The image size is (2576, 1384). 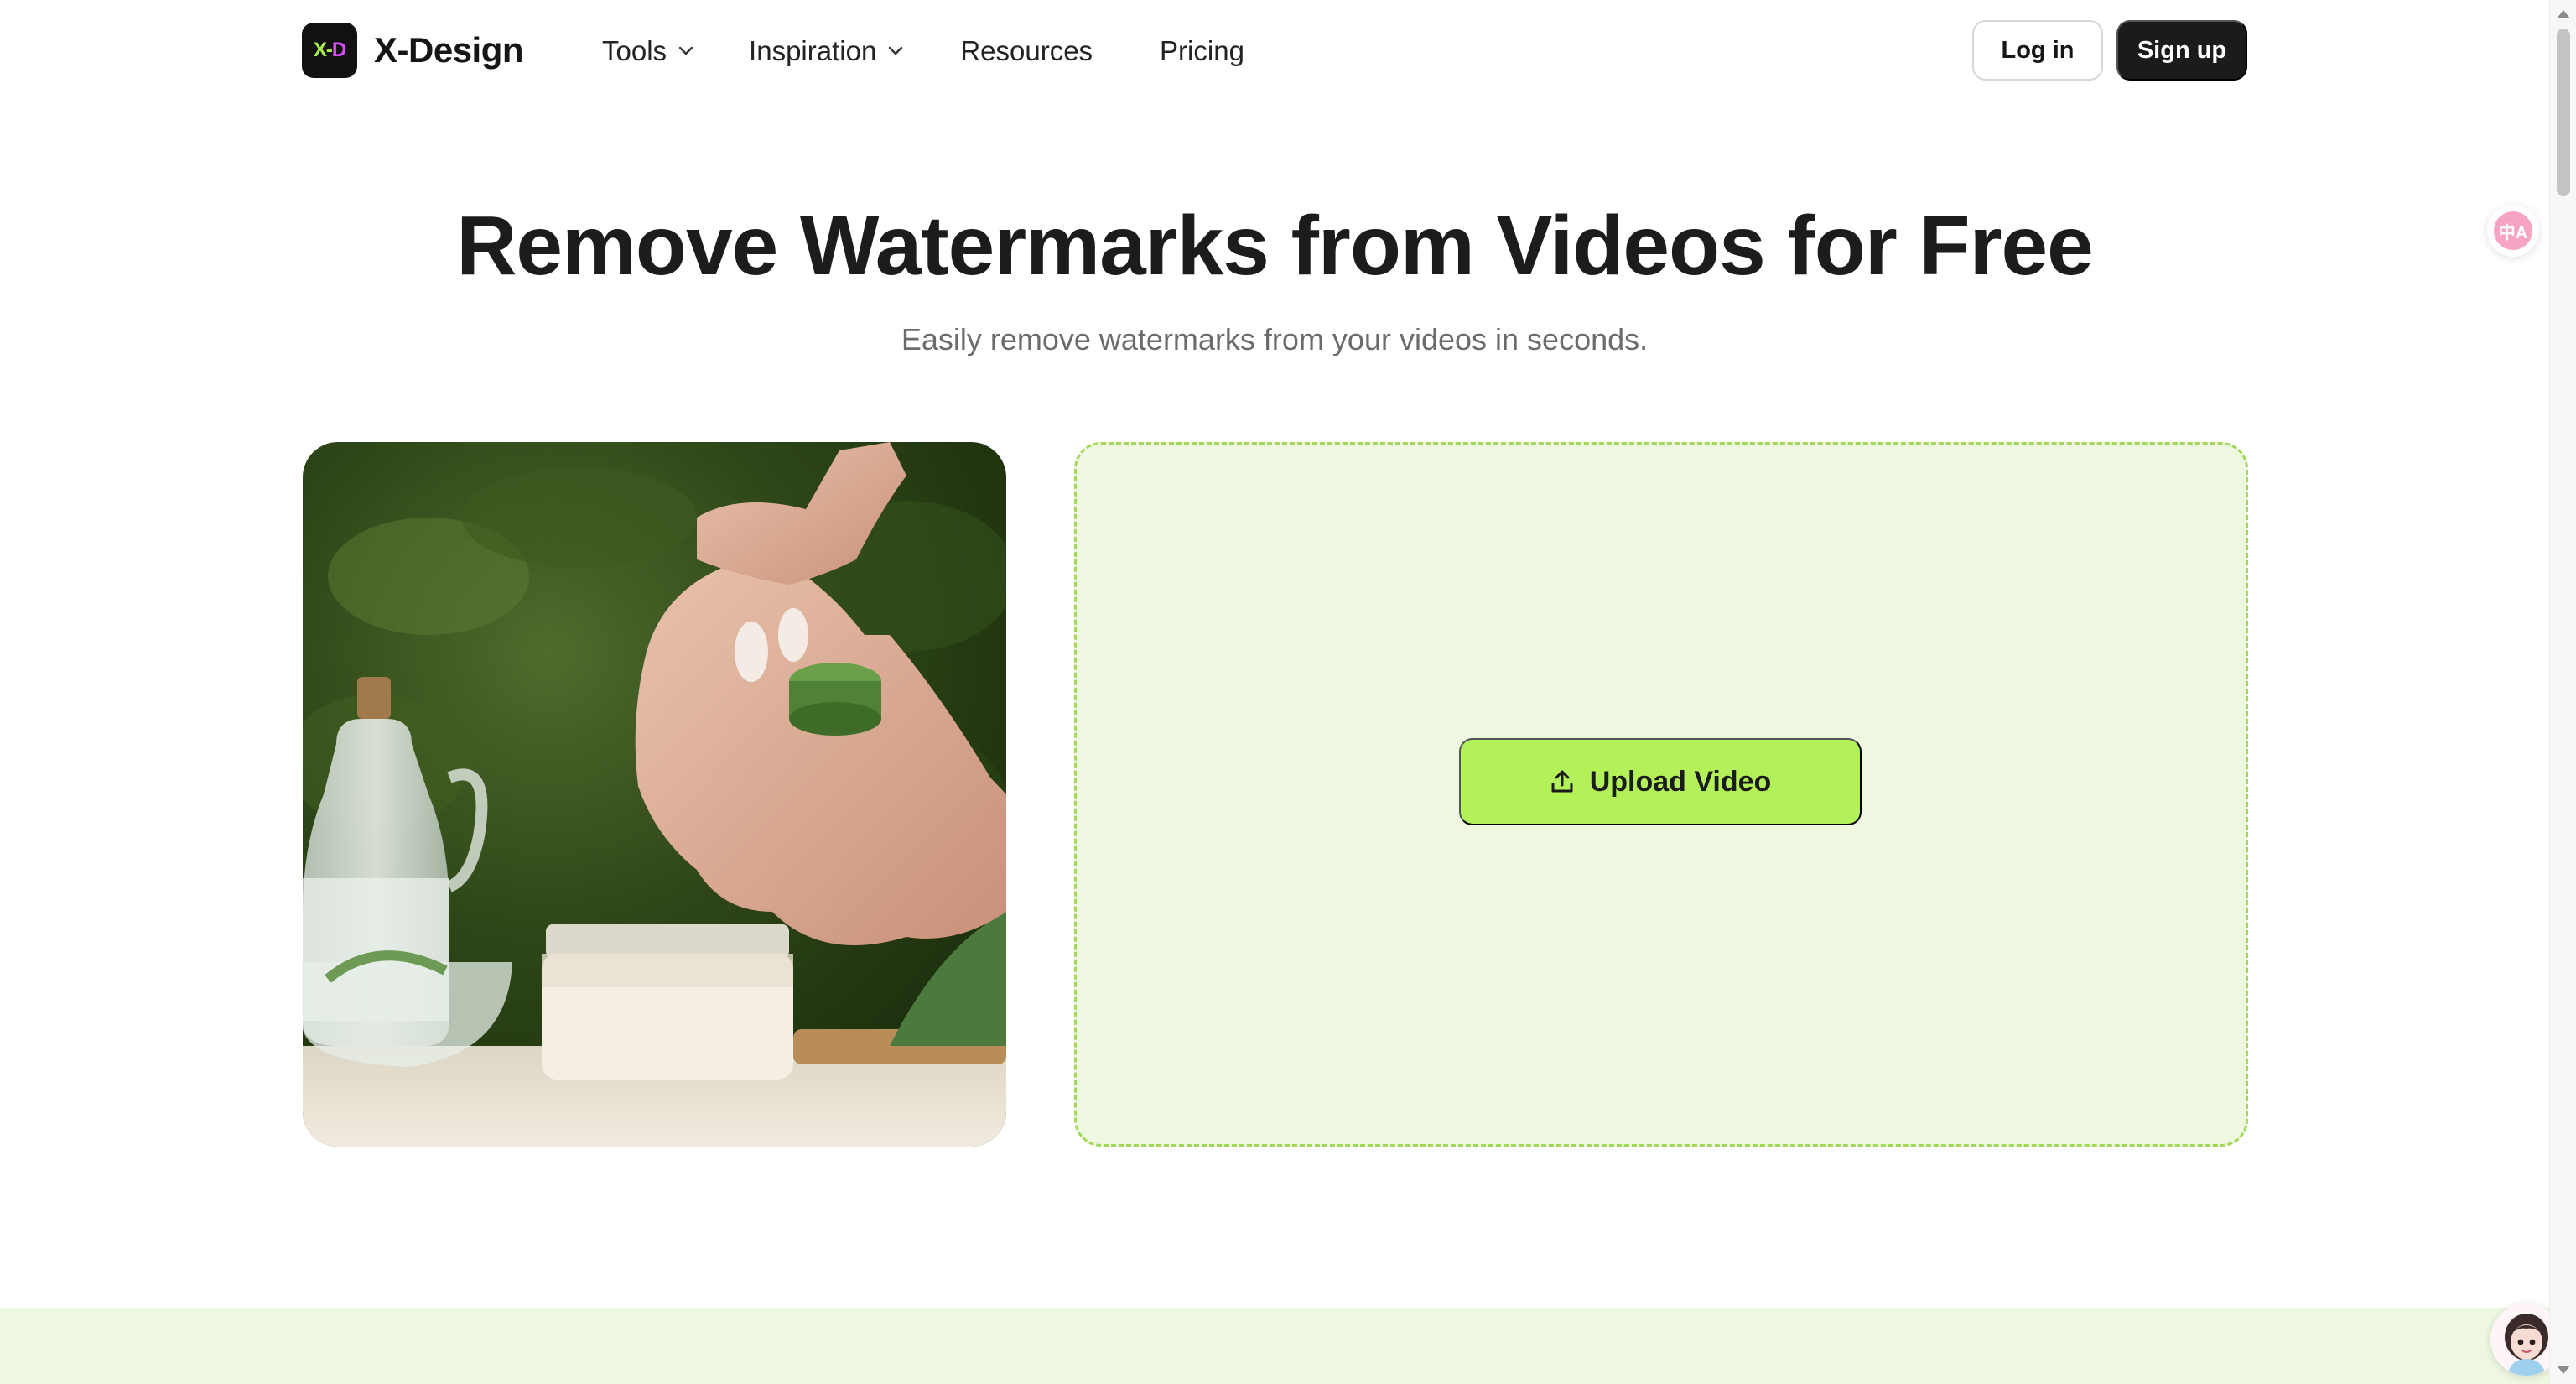 I want to click on sample-video-preview, so click(x=654, y=794).